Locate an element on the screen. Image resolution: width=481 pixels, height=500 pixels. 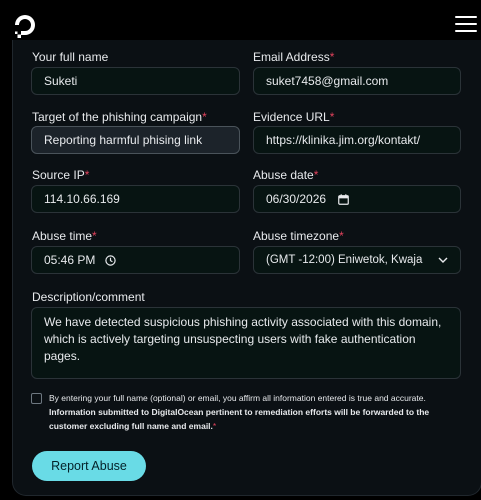
full-name-label: Your full name is located at coordinates (70, 57).